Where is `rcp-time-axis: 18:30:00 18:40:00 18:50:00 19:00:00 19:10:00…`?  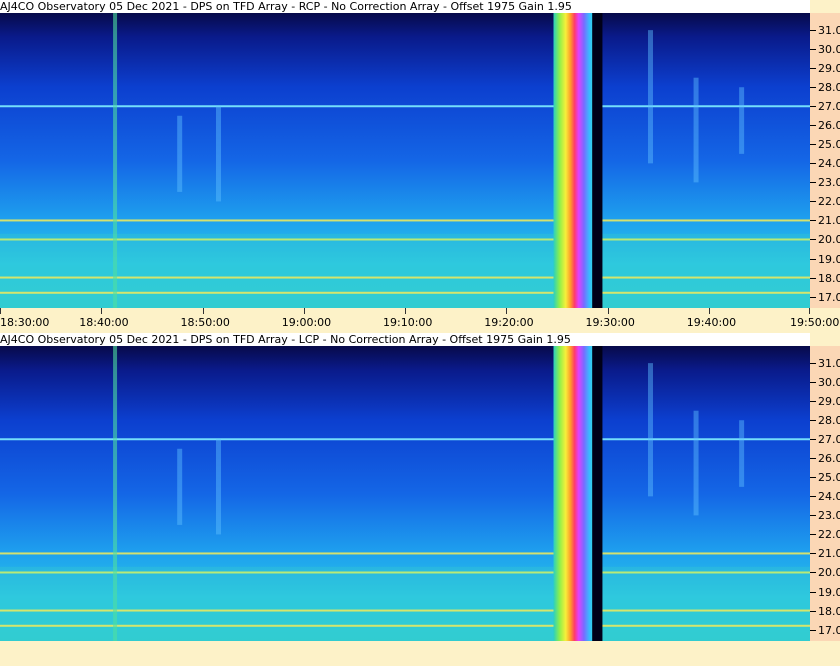 rcp-time-axis: 18:30:00 18:40:00 18:50:00 19:00:00 19:10:00… is located at coordinates (420, 320).